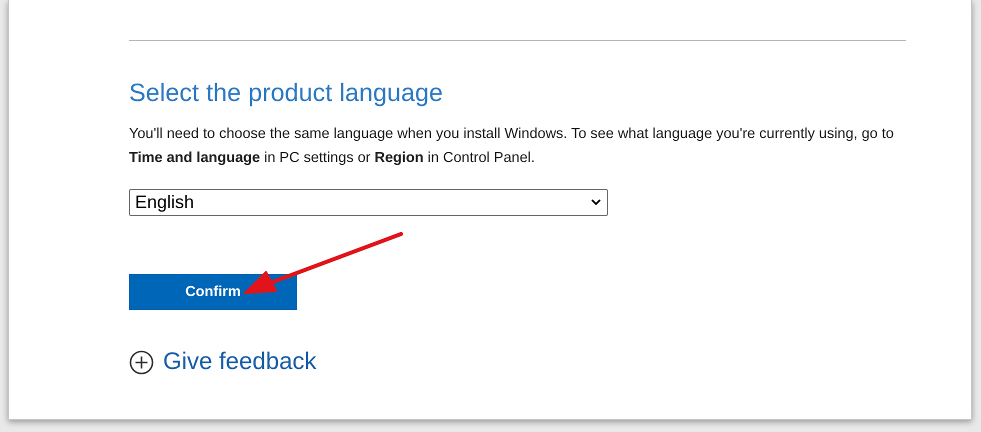 The width and height of the screenshot is (981, 432). Describe the element at coordinates (596, 202) in the screenshot. I see `chevron-down-icon` at that location.